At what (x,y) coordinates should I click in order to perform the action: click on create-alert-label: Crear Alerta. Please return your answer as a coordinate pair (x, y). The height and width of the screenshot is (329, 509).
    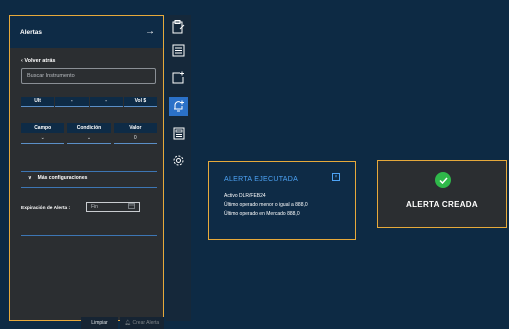
    Looking at the image, I should click on (146, 323).